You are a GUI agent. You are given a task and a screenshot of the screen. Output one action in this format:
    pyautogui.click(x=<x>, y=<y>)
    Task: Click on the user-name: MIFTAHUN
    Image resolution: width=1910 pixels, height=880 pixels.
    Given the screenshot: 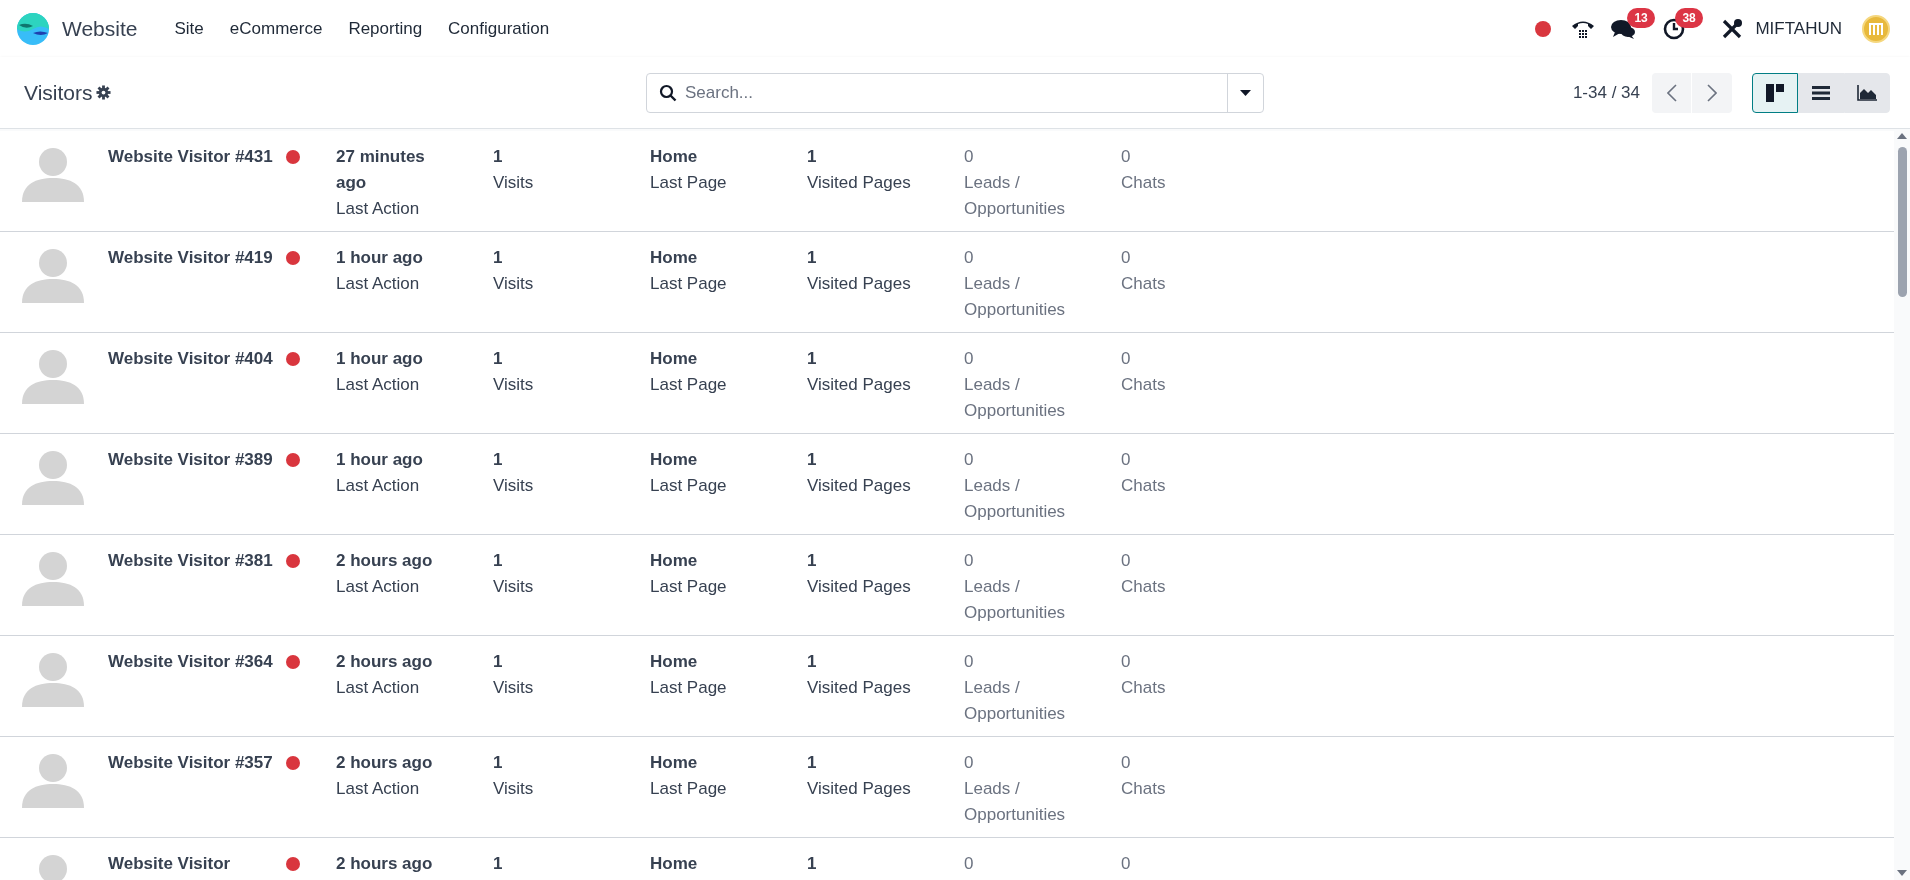 What is the action you would take?
    pyautogui.click(x=1798, y=28)
    